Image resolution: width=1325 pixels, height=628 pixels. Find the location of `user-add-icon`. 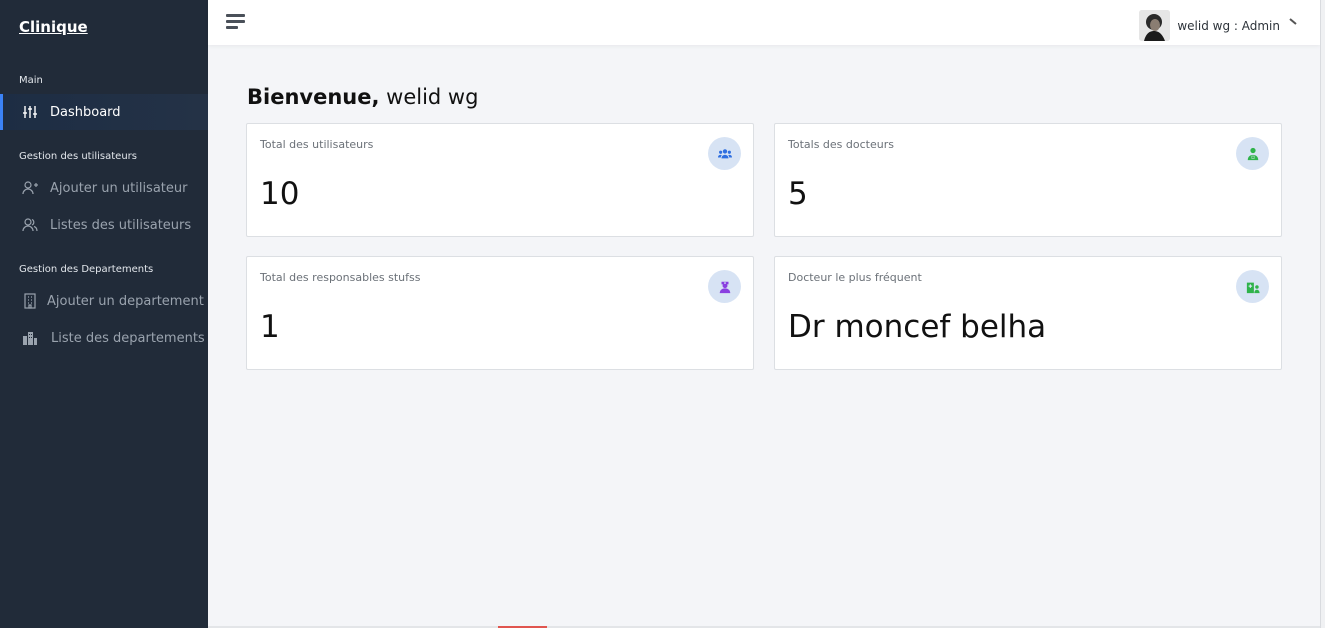

user-add-icon is located at coordinates (30, 188).